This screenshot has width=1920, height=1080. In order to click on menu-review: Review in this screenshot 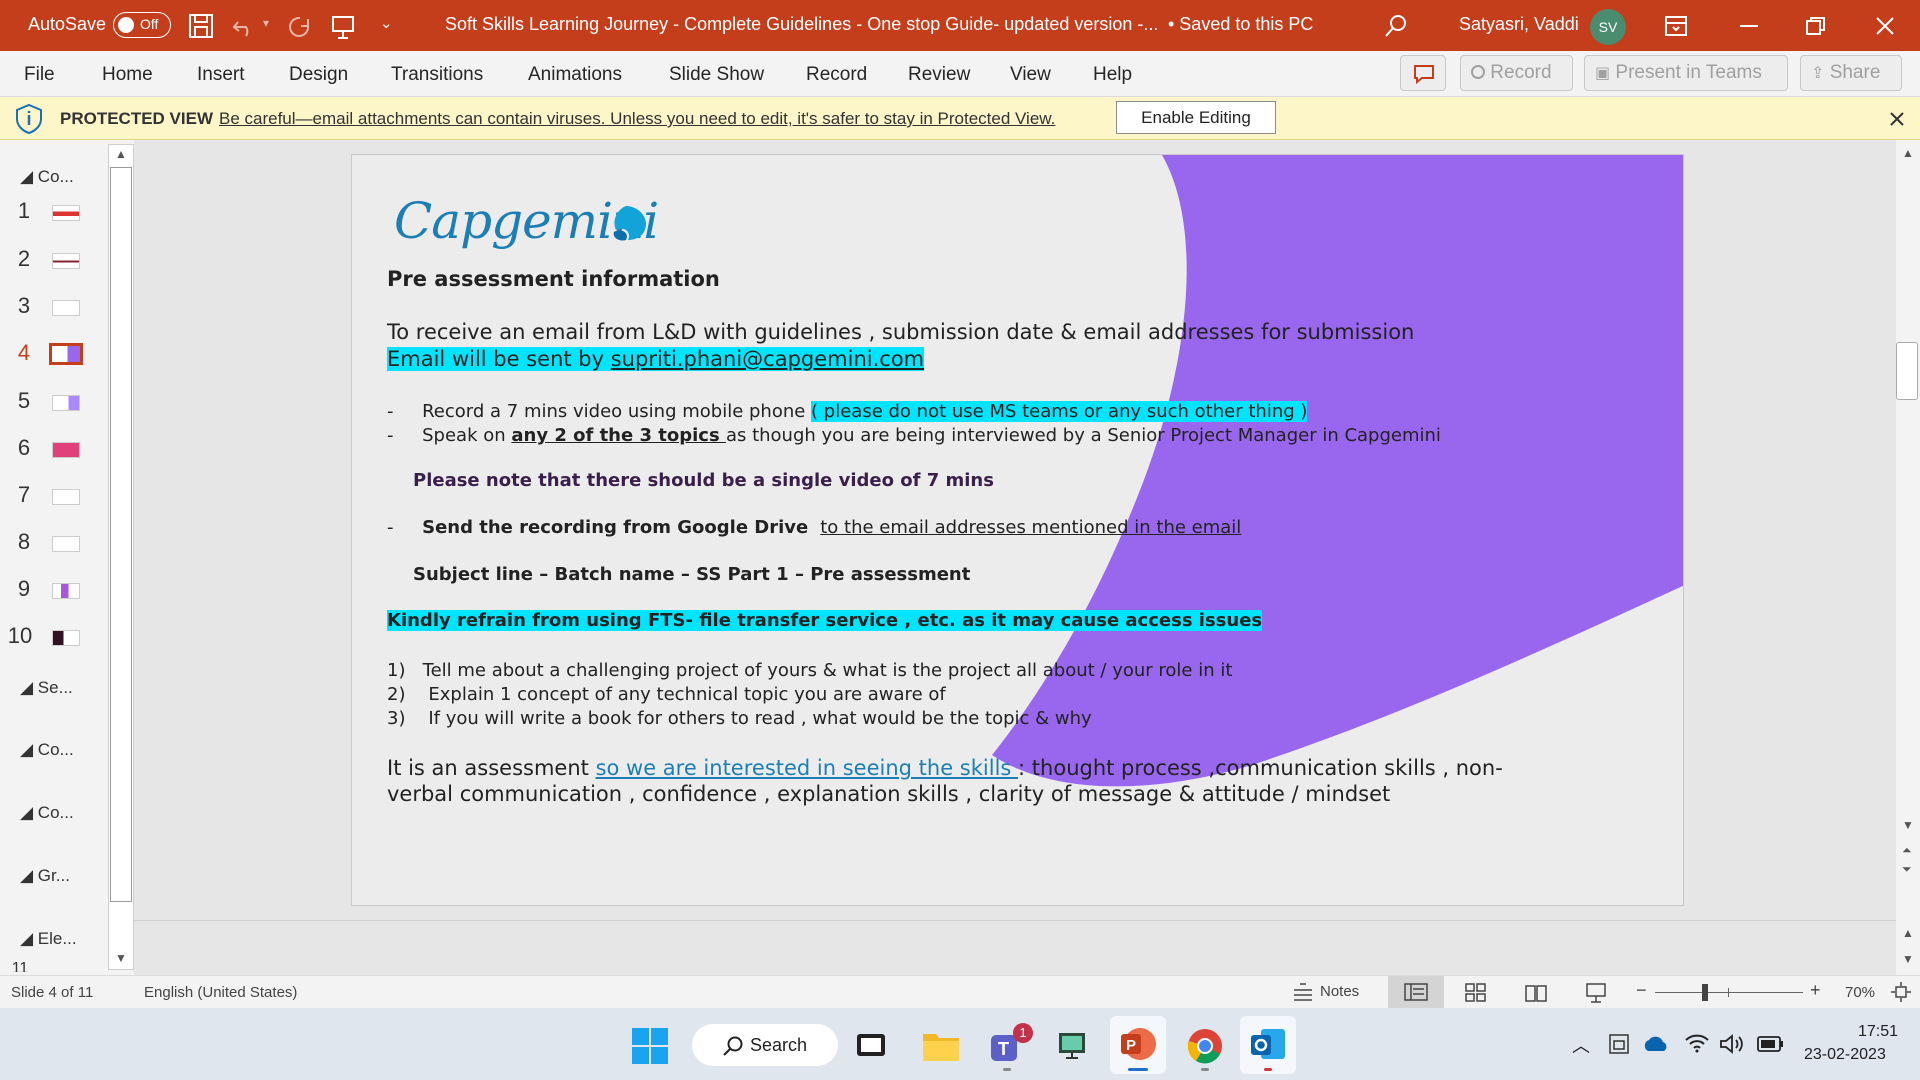, I will do `click(939, 75)`.